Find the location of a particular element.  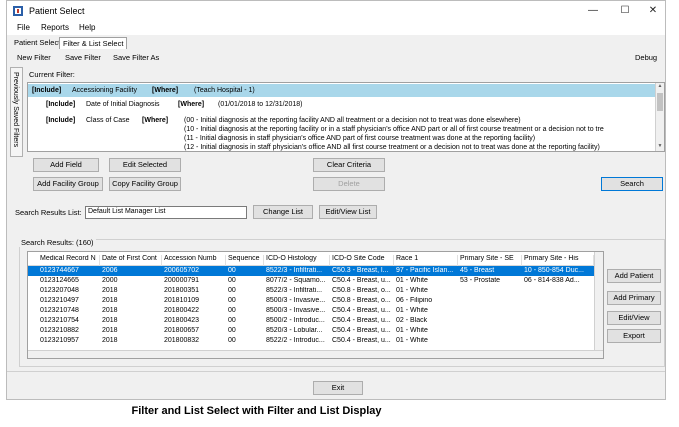

search-results-list-field: Default List Manager List is located at coordinates (166, 212).